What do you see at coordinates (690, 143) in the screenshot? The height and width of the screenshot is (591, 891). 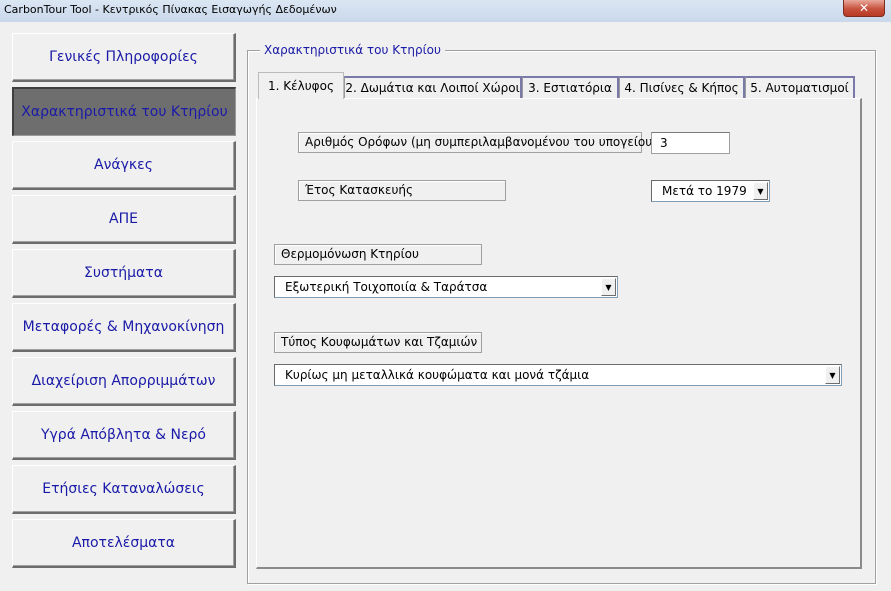 I see `floors-input: 3` at bounding box center [690, 143].